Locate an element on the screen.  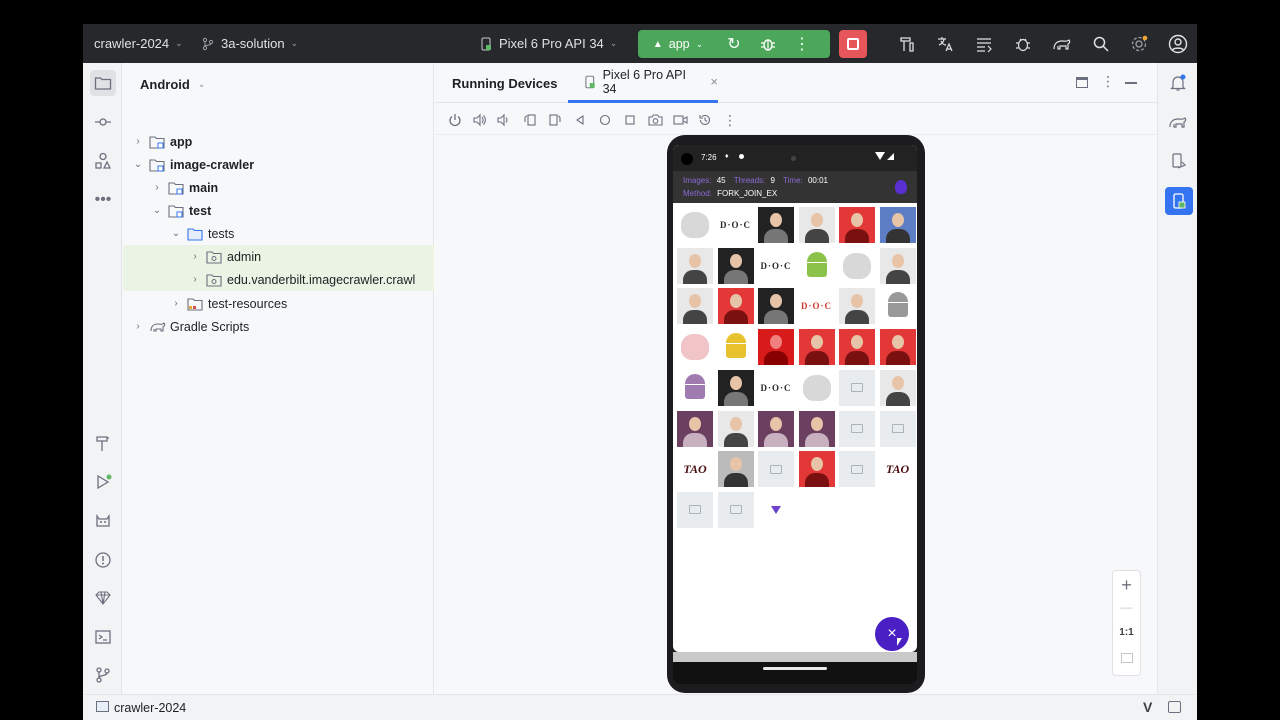
debug-button is located at coordinates (768, 44).